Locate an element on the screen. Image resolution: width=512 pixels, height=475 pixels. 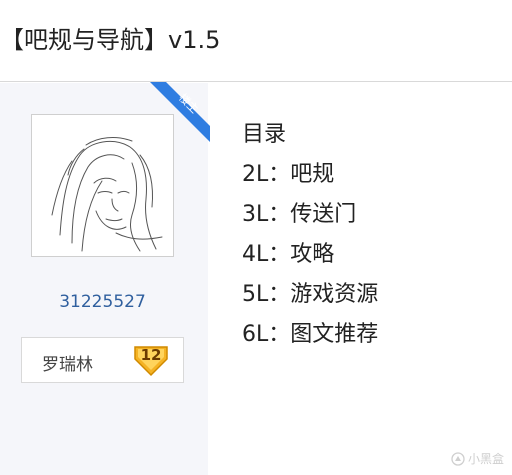
watermark: 小黑盒 is located at coordinates (477, 458).